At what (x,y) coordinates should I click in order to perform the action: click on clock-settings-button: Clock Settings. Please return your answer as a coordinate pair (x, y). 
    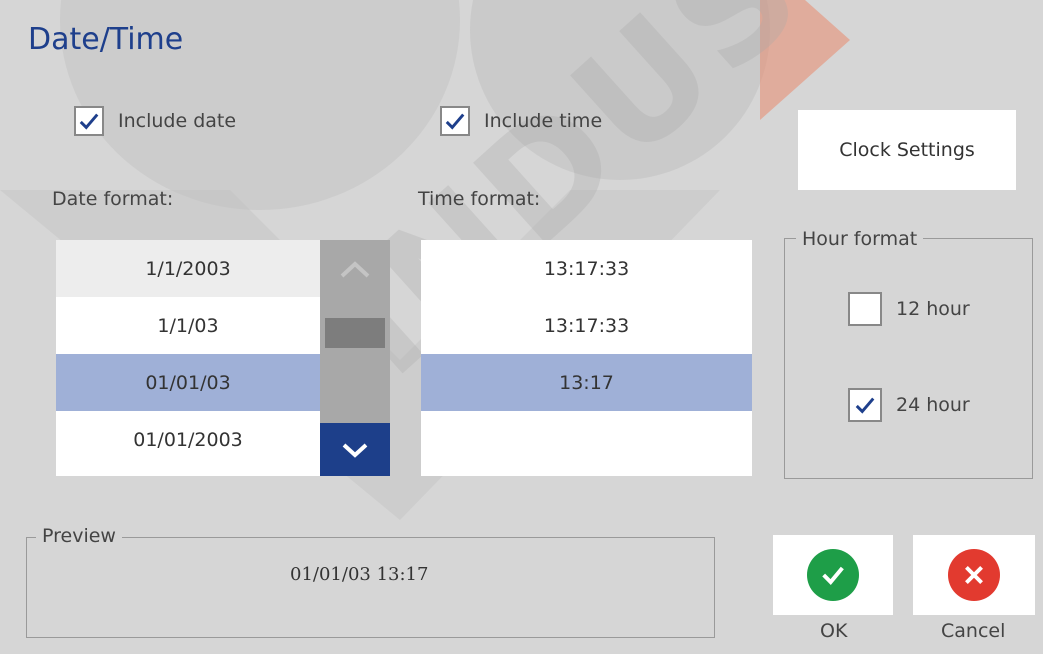
    Looking at the image, I should click on (907, 150).